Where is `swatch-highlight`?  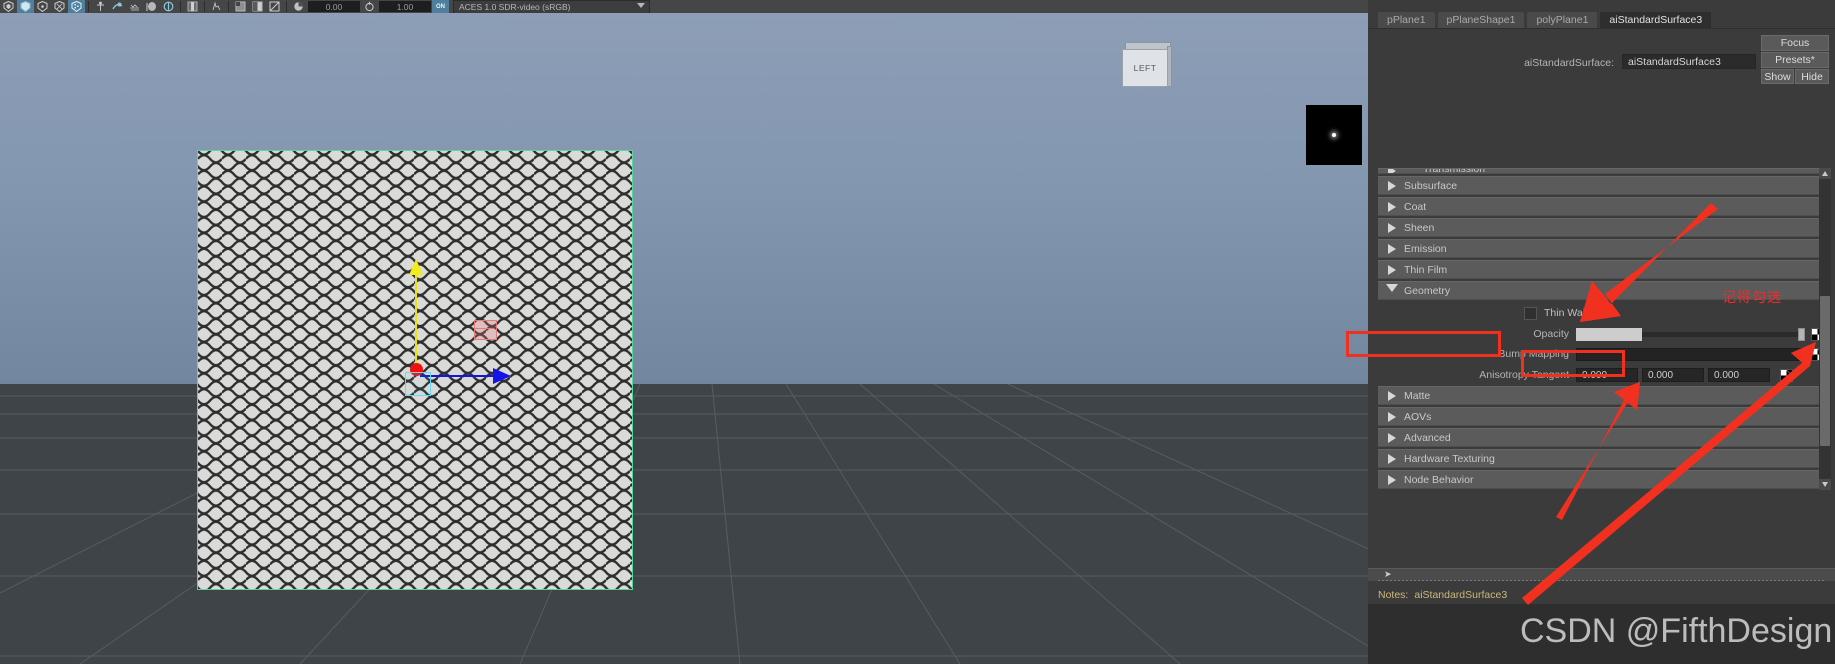 swatch-highlight is located at coordinates (1334, 135).